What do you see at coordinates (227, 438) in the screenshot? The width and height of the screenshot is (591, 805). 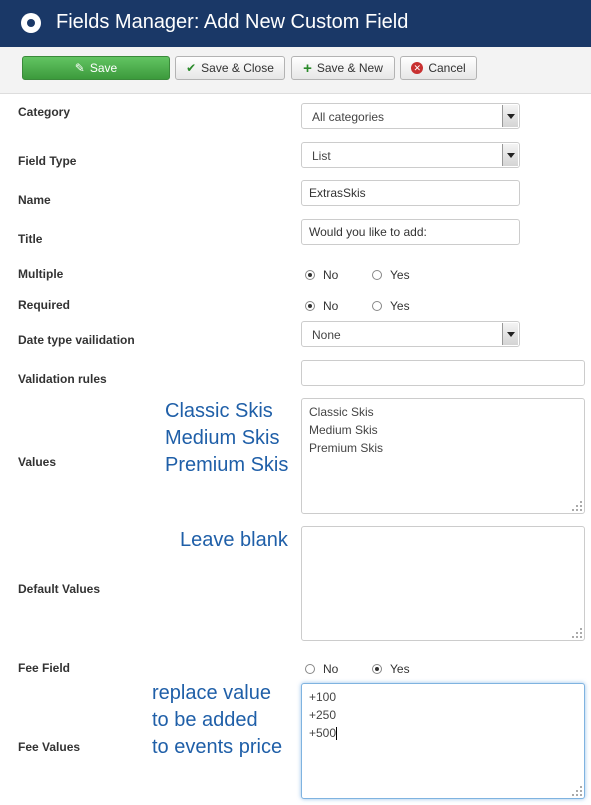 I see `values-annotation: Classic Skis Medium Skis Premium Skis` at bounding box center [227, 438].